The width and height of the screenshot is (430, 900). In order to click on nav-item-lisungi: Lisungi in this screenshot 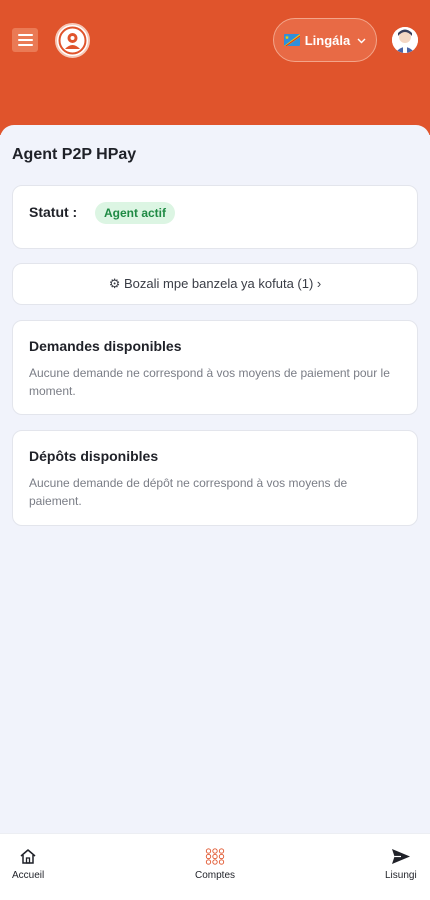, I will do `click(401, 864)`.